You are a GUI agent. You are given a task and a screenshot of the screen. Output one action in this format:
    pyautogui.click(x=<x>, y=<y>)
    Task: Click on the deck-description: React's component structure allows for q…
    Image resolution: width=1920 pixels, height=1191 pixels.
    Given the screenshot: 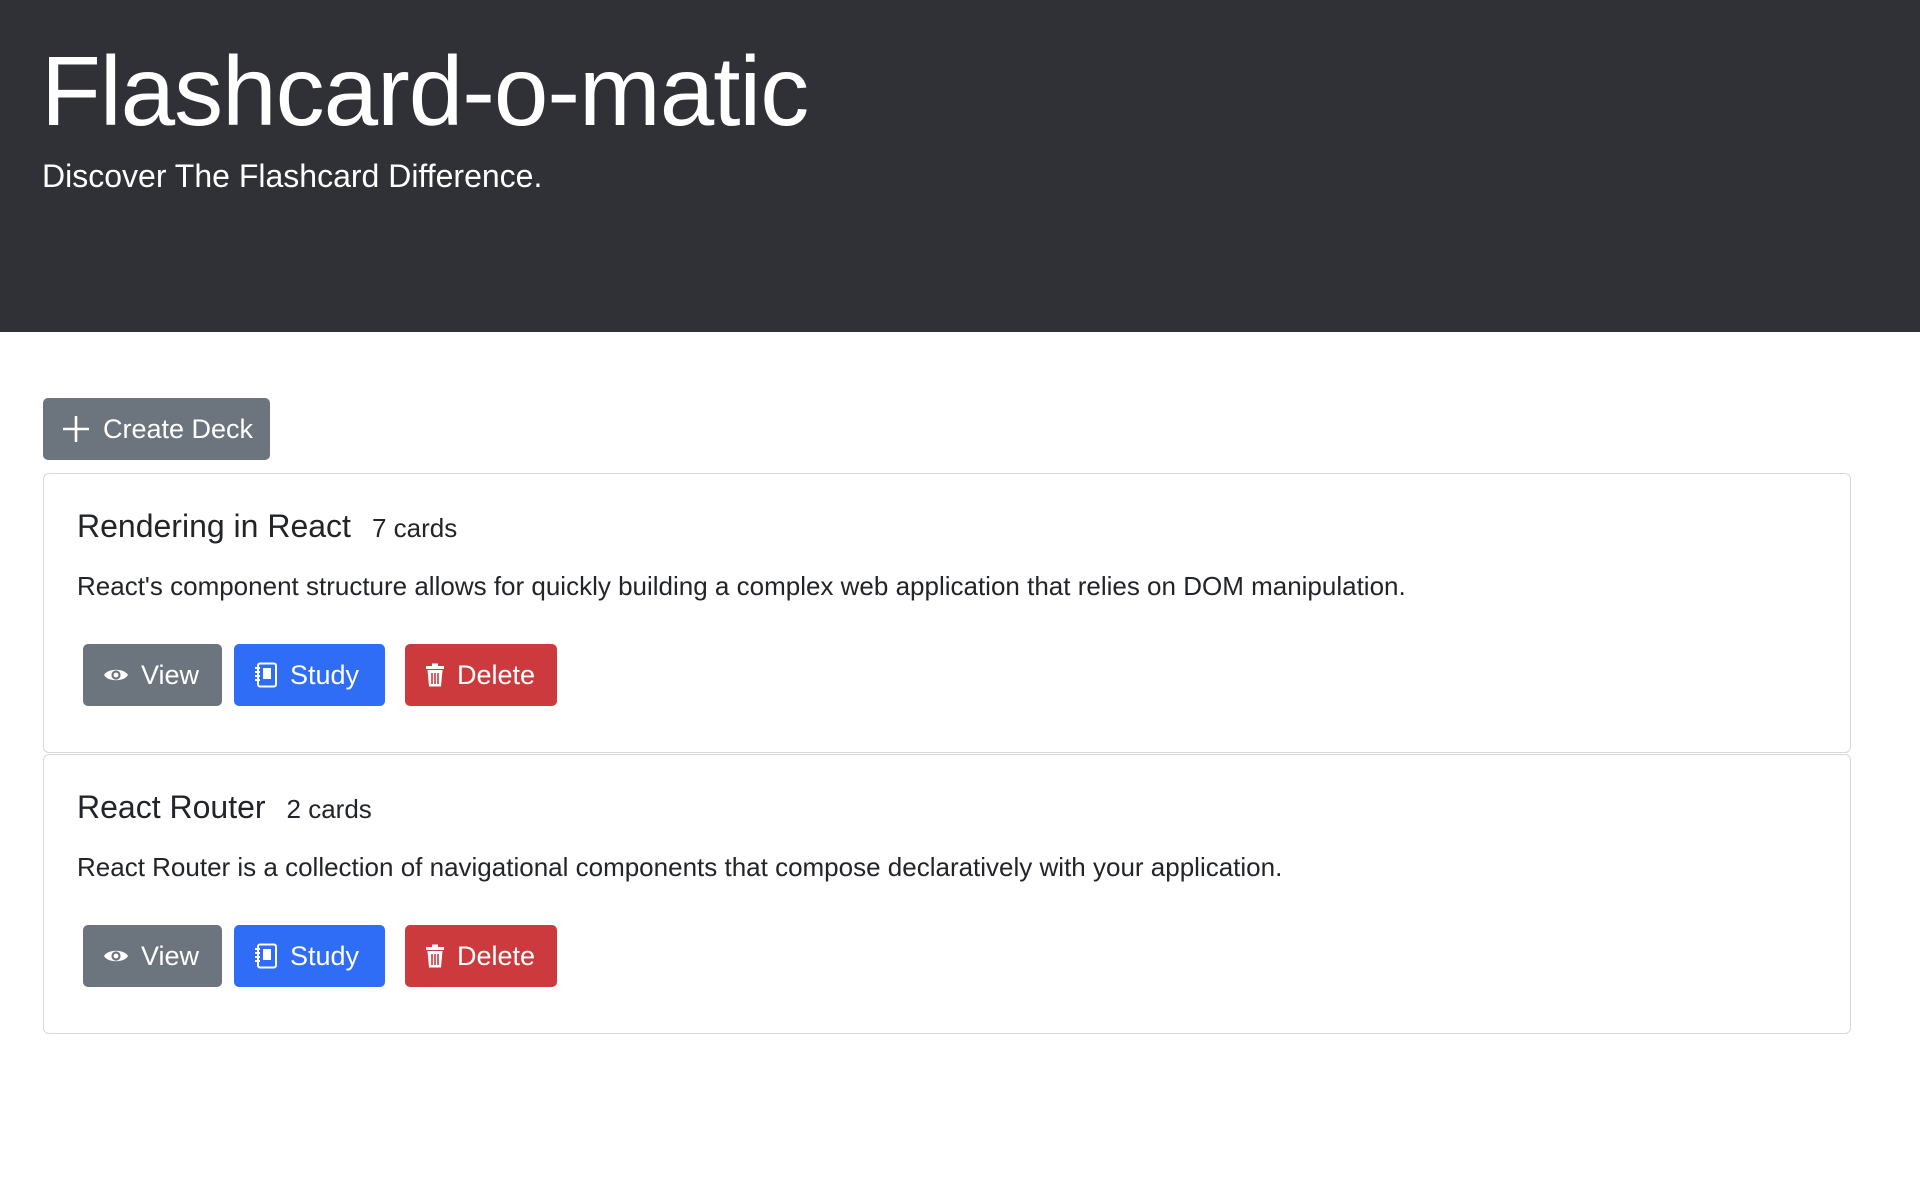 What is the action you would take?
    pyautogui.click(x=741, y=586)
    